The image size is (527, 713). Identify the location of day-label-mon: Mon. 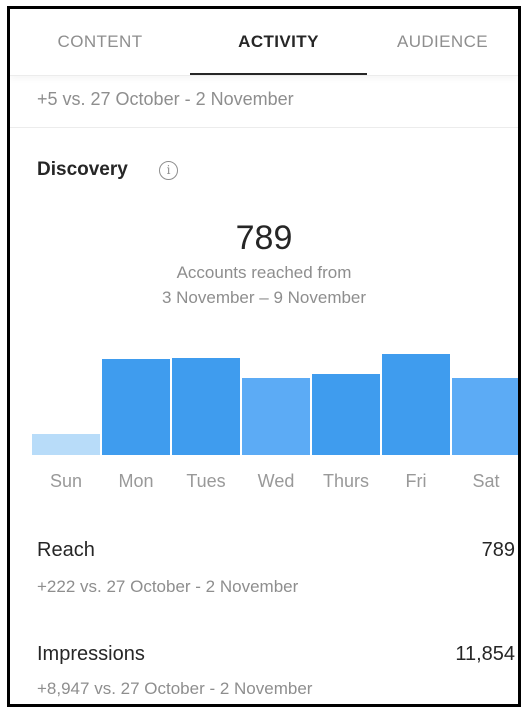
(135, 481).